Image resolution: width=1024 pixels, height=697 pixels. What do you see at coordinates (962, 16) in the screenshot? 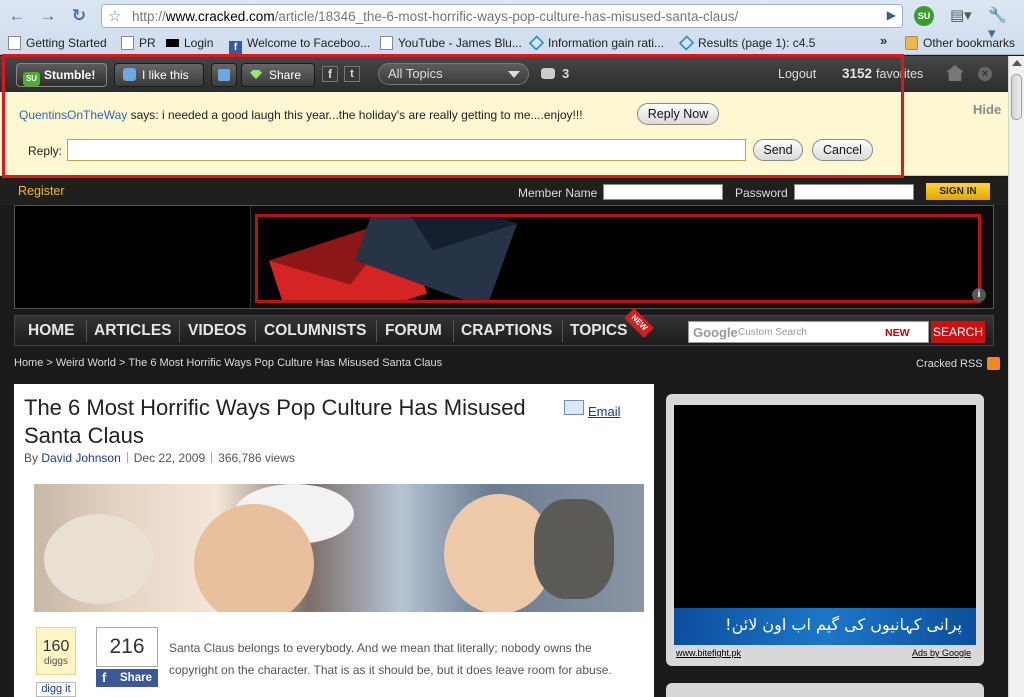
I see `page-menu-icon: ▤▾` at bounding box center [962, 16].